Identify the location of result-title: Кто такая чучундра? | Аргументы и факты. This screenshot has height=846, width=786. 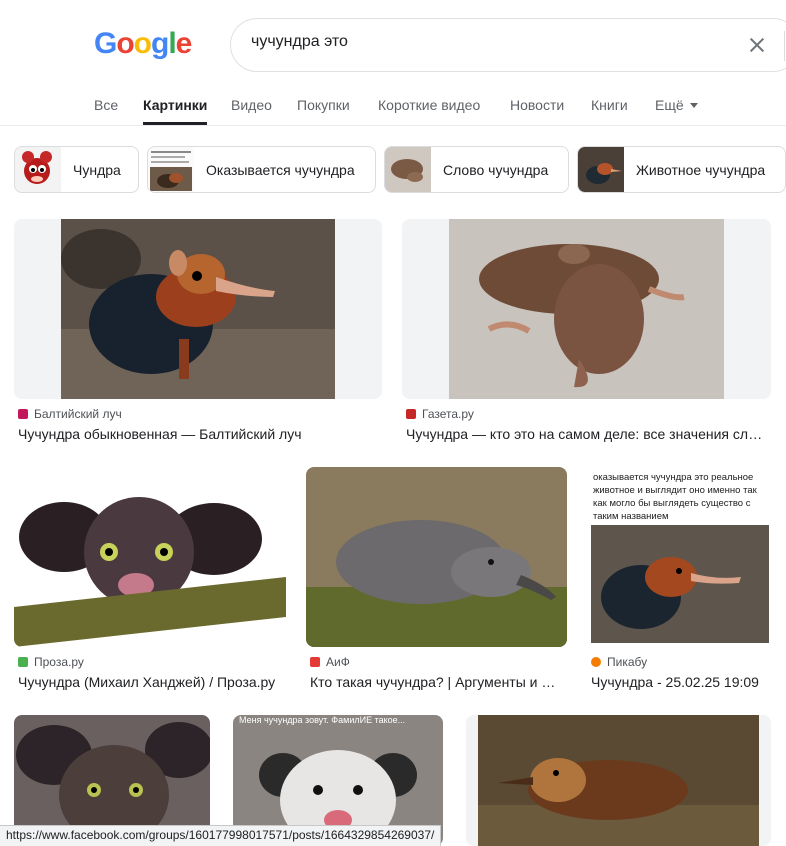
(437, 682).